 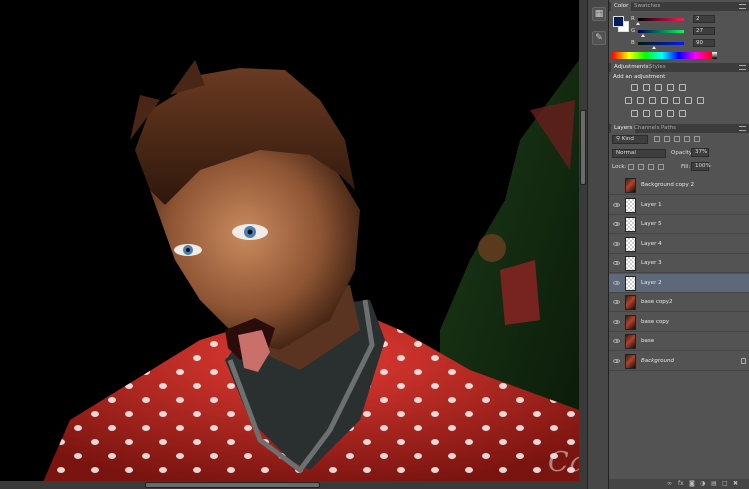 What do you see at coordinates (662, 55) in the screenshot?
I see `color-spectrum-ramp` at bounding box center [662, 55].